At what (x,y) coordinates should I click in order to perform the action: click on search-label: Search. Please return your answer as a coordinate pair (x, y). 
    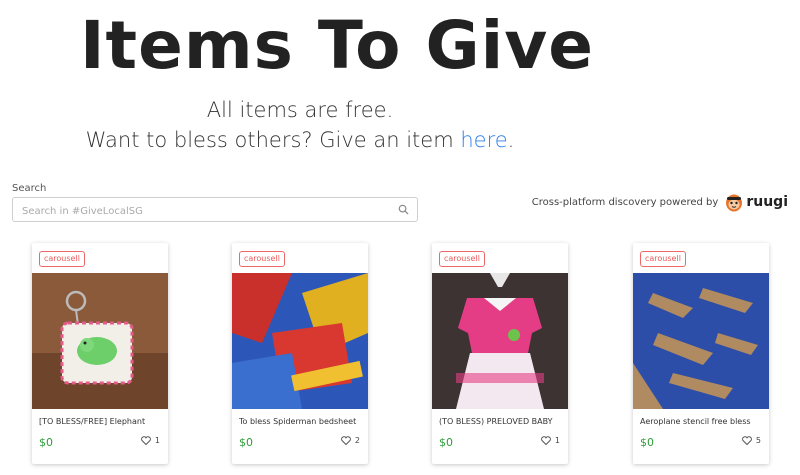
    Looking at the image, I should click on (29, 188).